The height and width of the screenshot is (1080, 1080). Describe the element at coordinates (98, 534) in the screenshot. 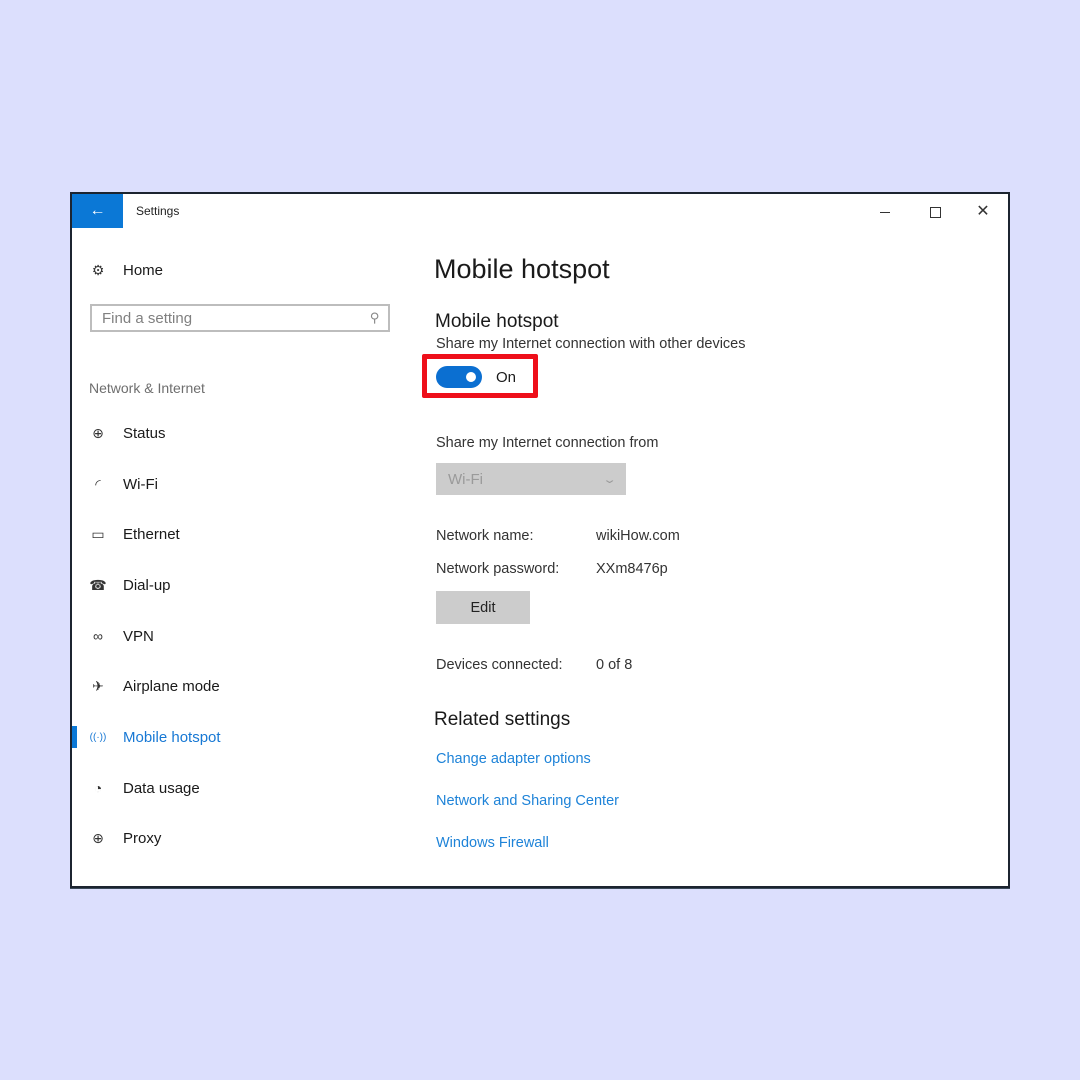

I see `ethernet-icon: ▭` at that location.